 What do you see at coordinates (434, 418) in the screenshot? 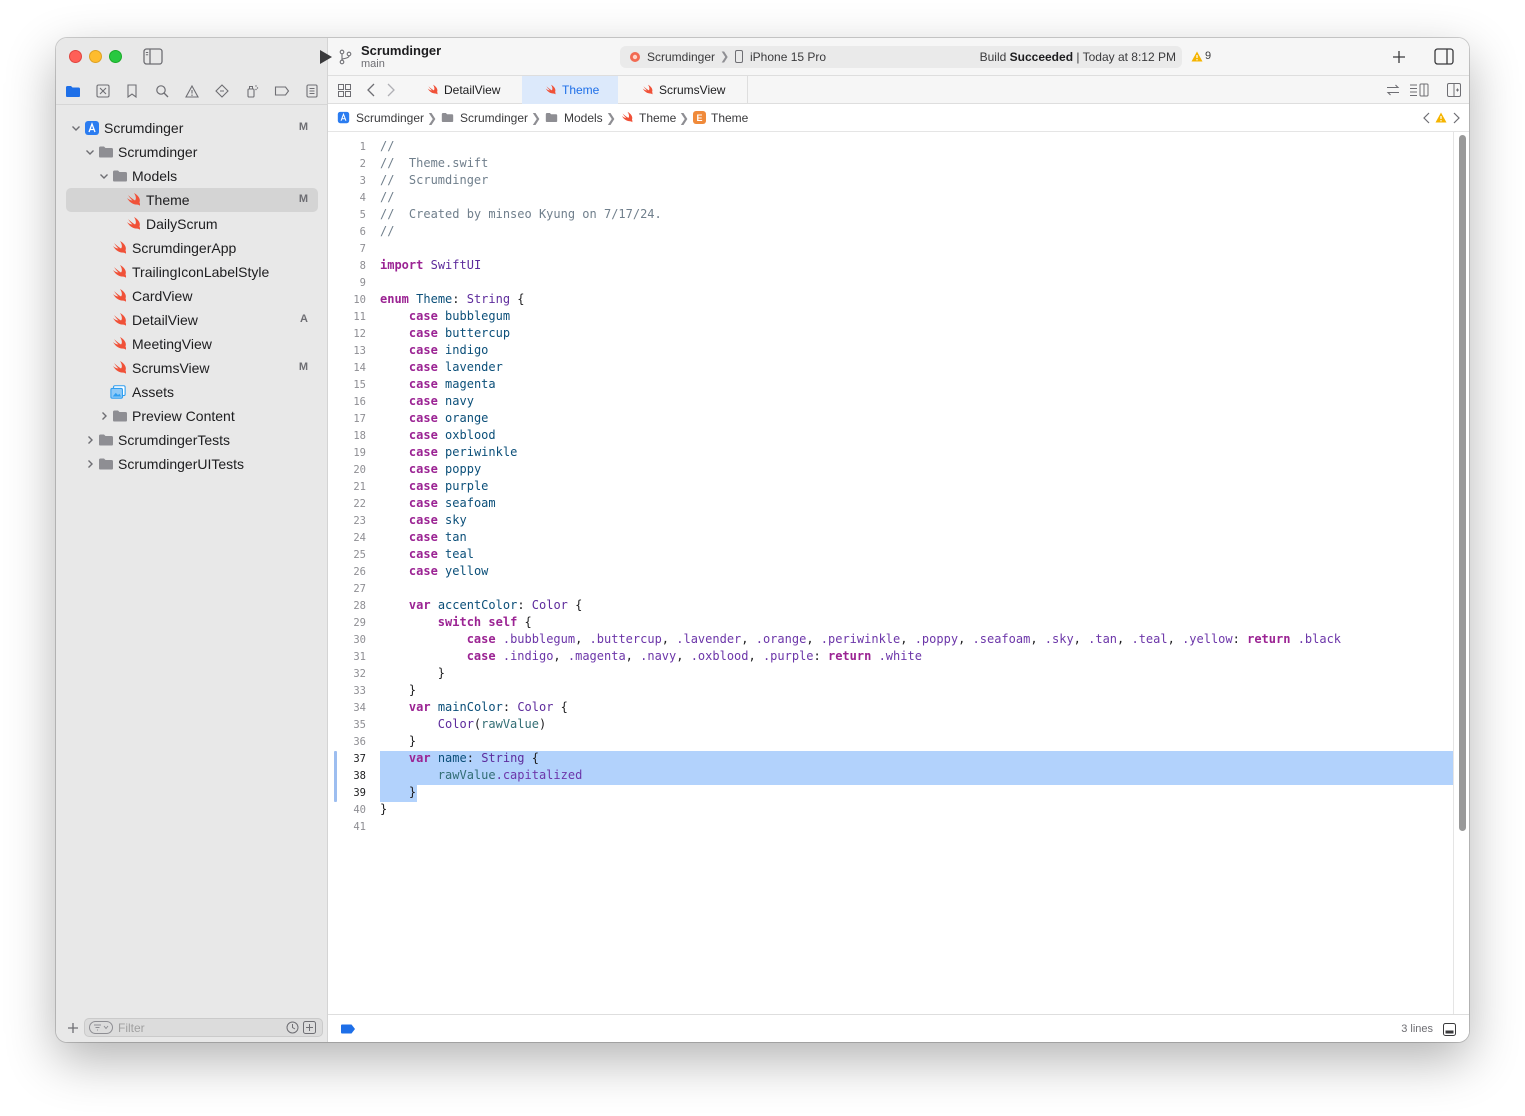
I see `code-line: case orange` at bounding box center [434, 418].